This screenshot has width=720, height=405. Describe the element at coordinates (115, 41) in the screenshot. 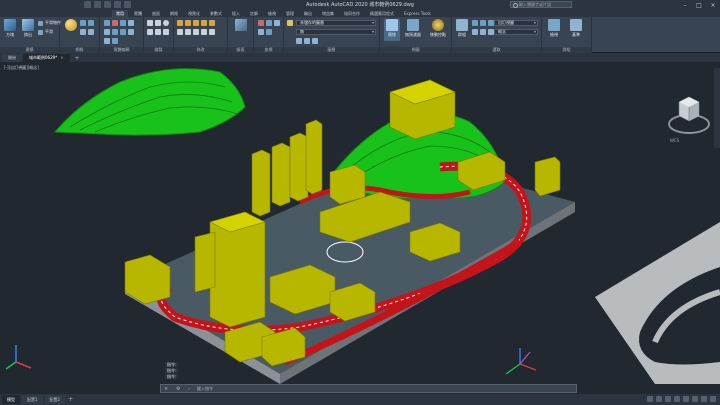

I see `offset-edges-icon` at that location.